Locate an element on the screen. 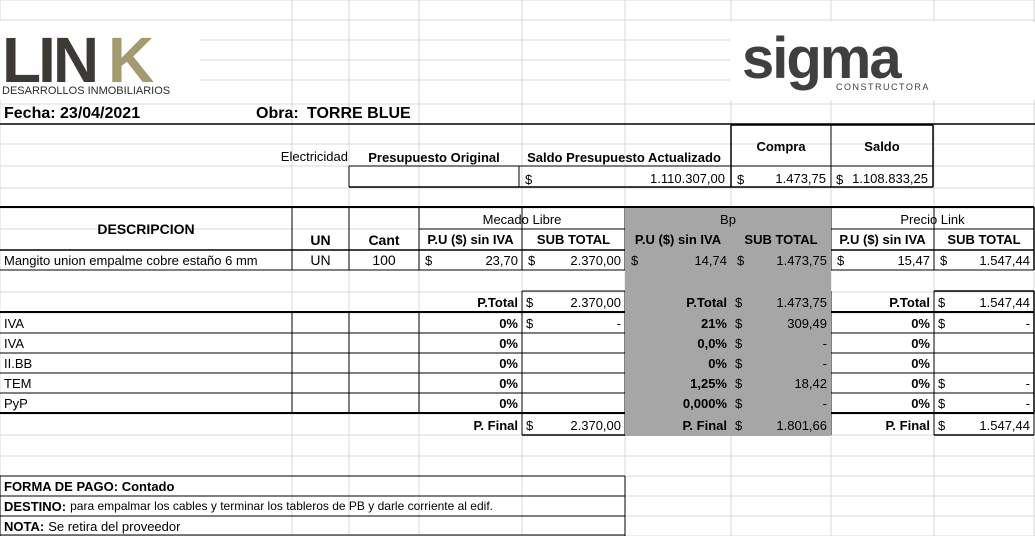  item-un: UN is located at coordinates (320, 260).